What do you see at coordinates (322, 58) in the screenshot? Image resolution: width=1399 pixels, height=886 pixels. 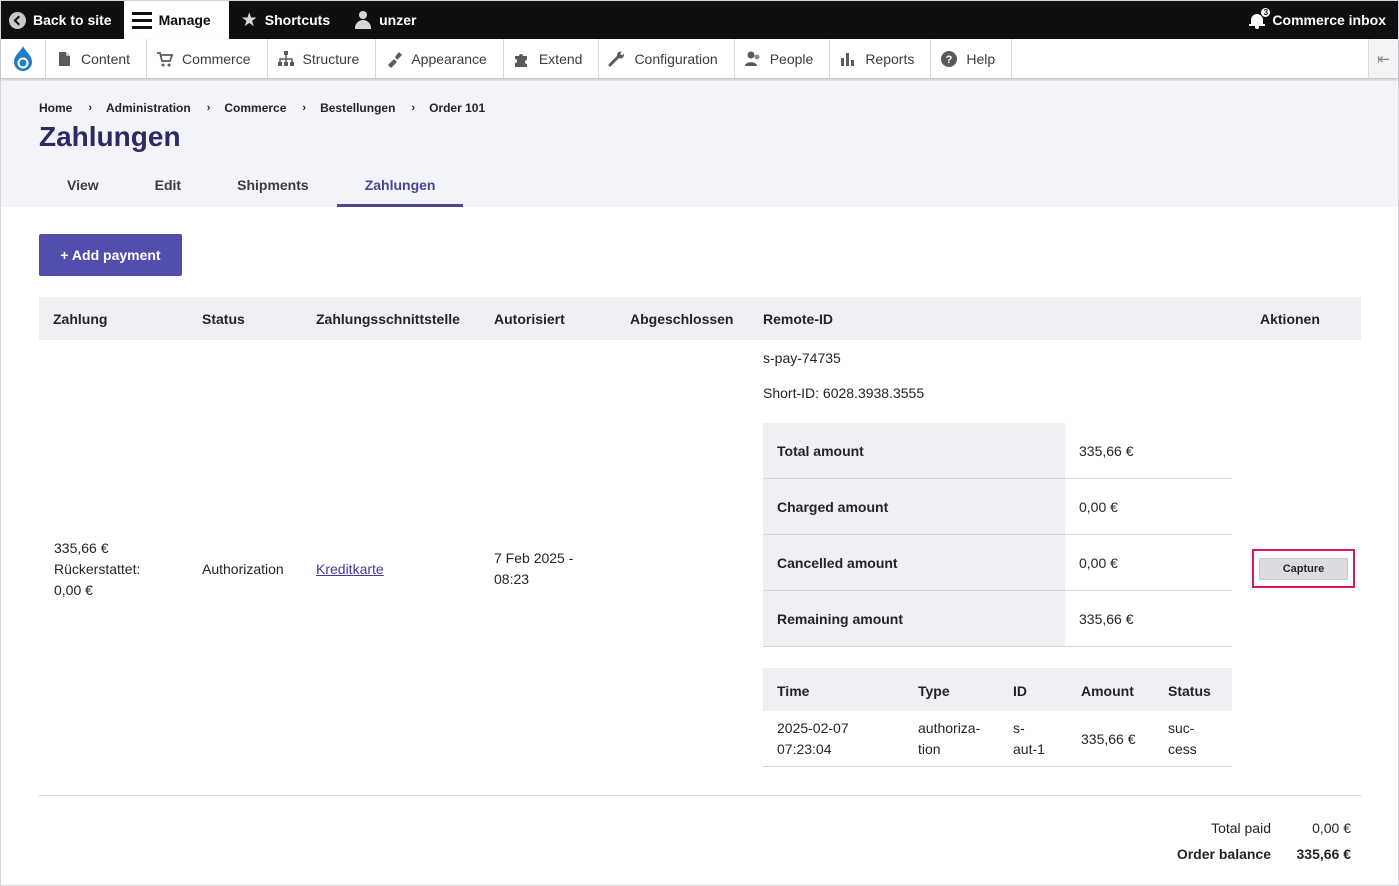 I see `menu-structure: Structure` at bounding box center [322, 58].